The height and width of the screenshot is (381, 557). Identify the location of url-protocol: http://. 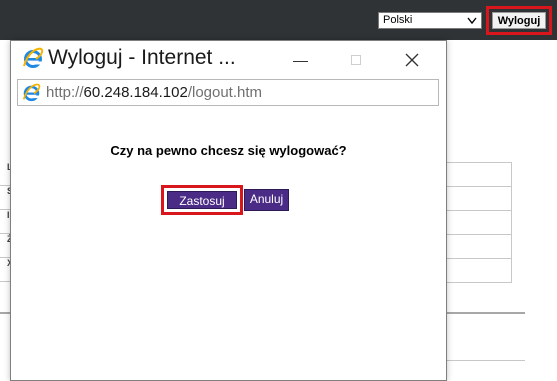
(65, 92).